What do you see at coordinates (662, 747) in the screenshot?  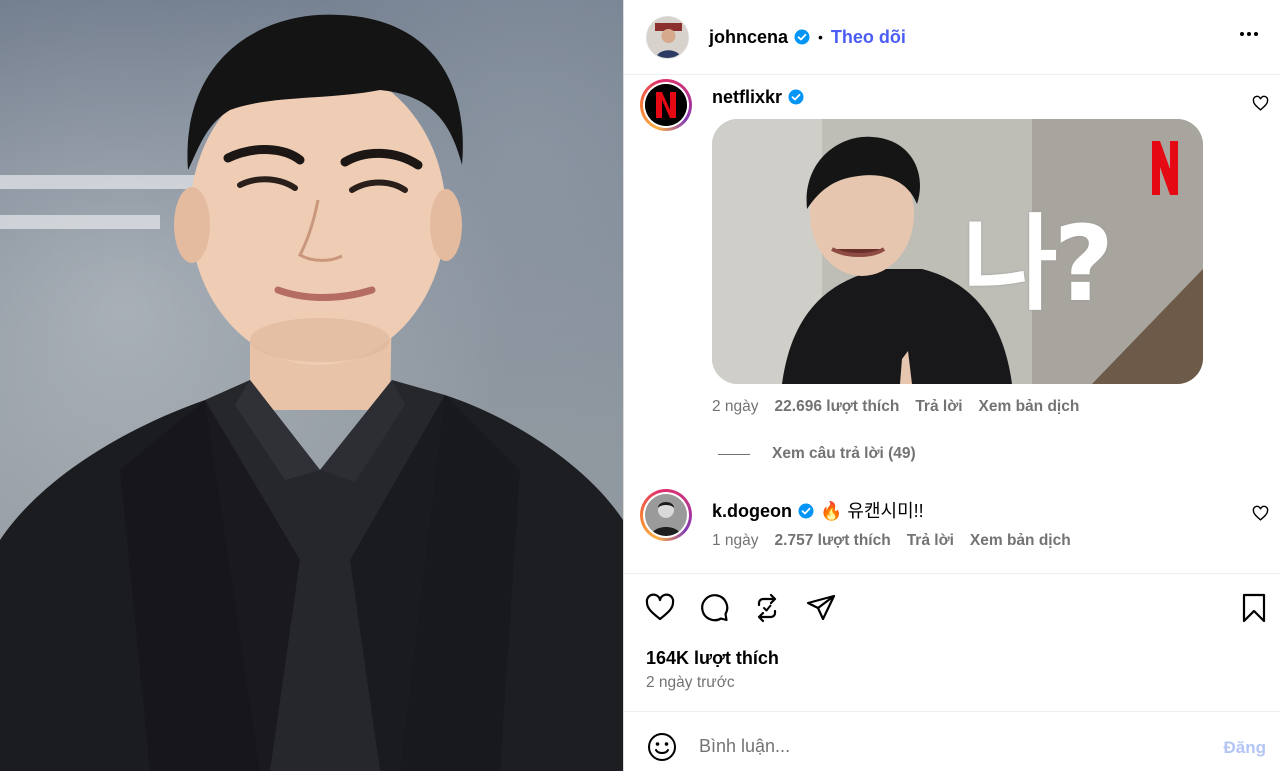 I see `emoji-icon` at bounding box center [662, 747].